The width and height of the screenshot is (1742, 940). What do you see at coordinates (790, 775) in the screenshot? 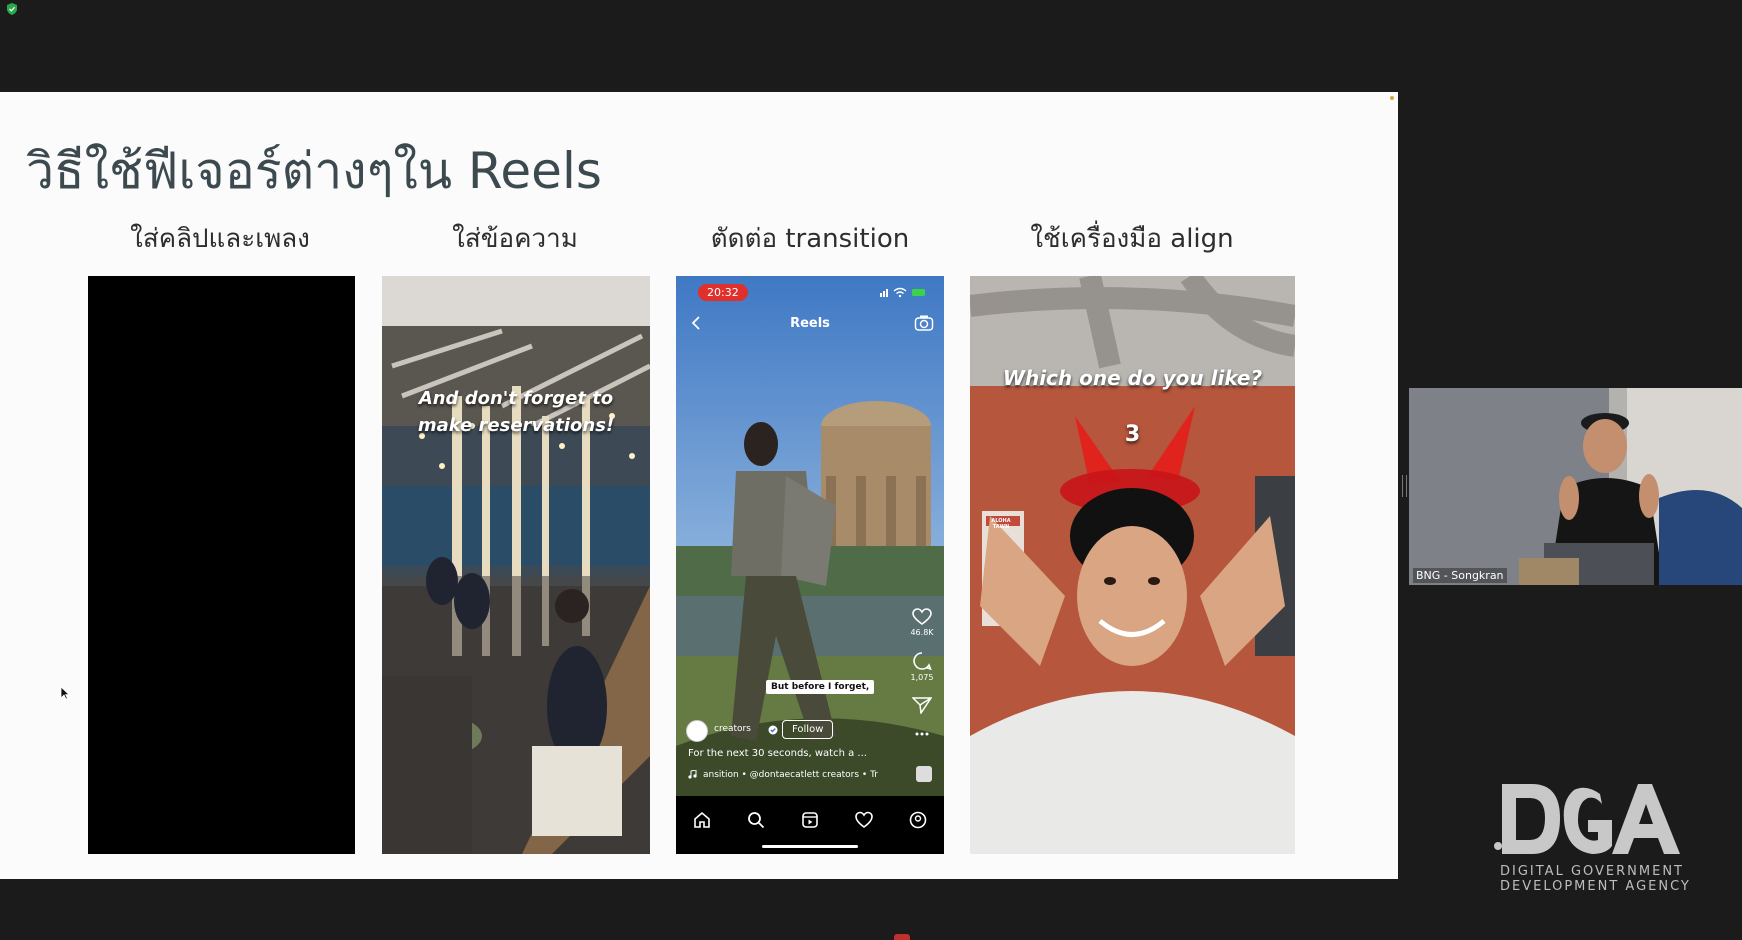
I see `audio-text: ansition • @dontaecatlett creators • Tr` at bounding box center [790, 775].